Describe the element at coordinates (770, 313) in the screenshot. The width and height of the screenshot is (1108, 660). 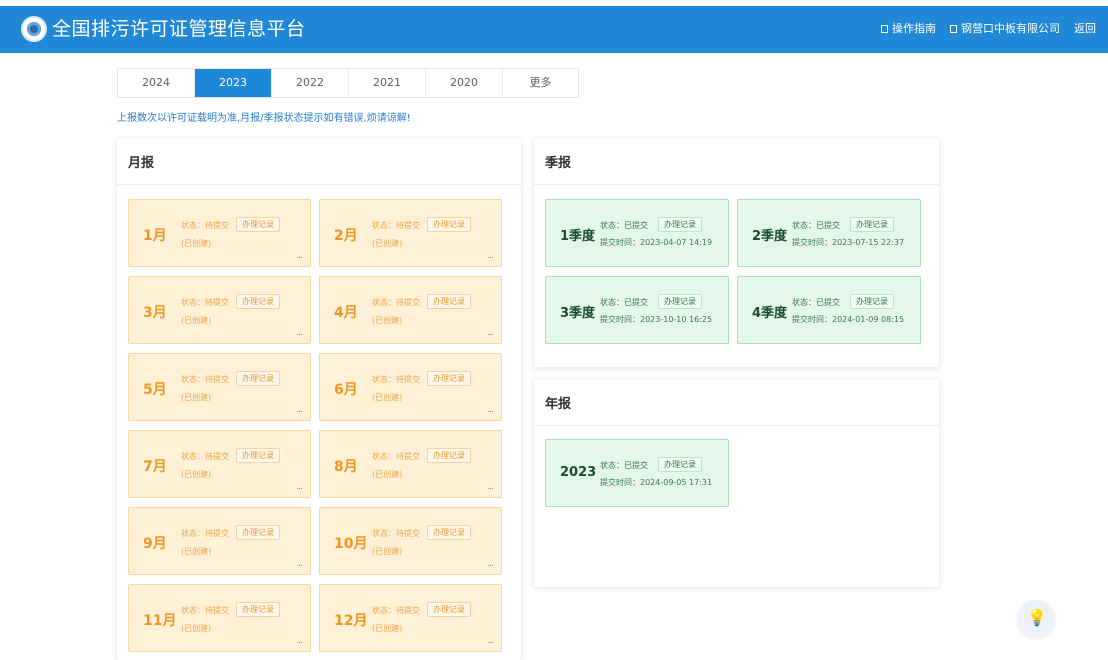
I see `quarter-label: 4季度` at that location.